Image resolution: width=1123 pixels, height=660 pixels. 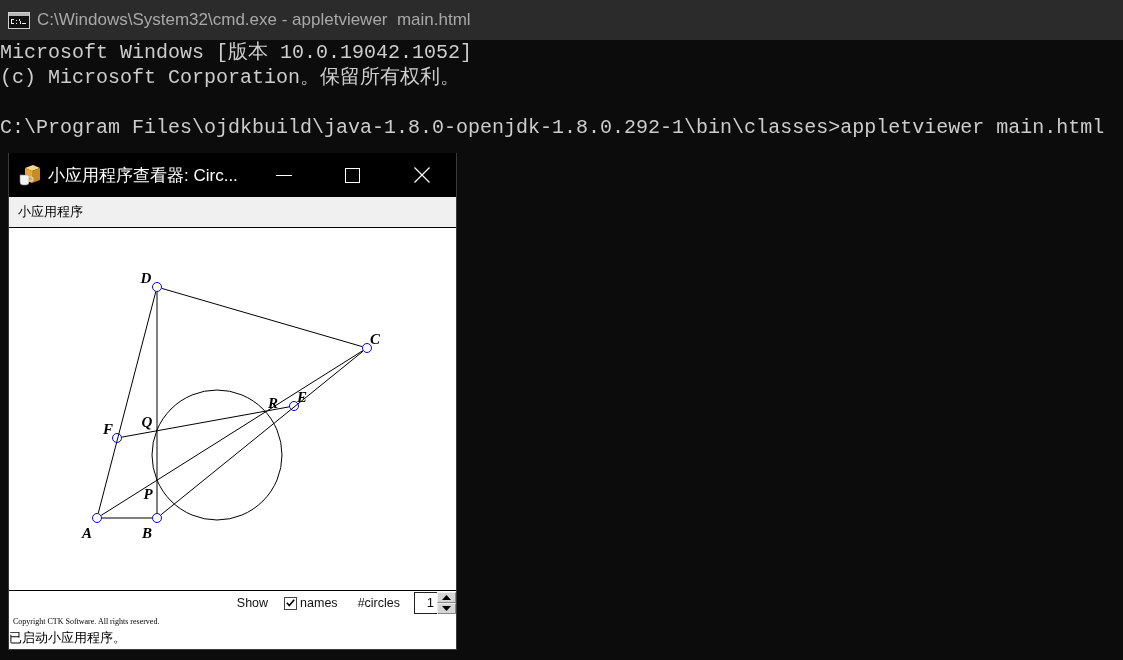 I want to click on increment-button, so click(x=446, y=597).